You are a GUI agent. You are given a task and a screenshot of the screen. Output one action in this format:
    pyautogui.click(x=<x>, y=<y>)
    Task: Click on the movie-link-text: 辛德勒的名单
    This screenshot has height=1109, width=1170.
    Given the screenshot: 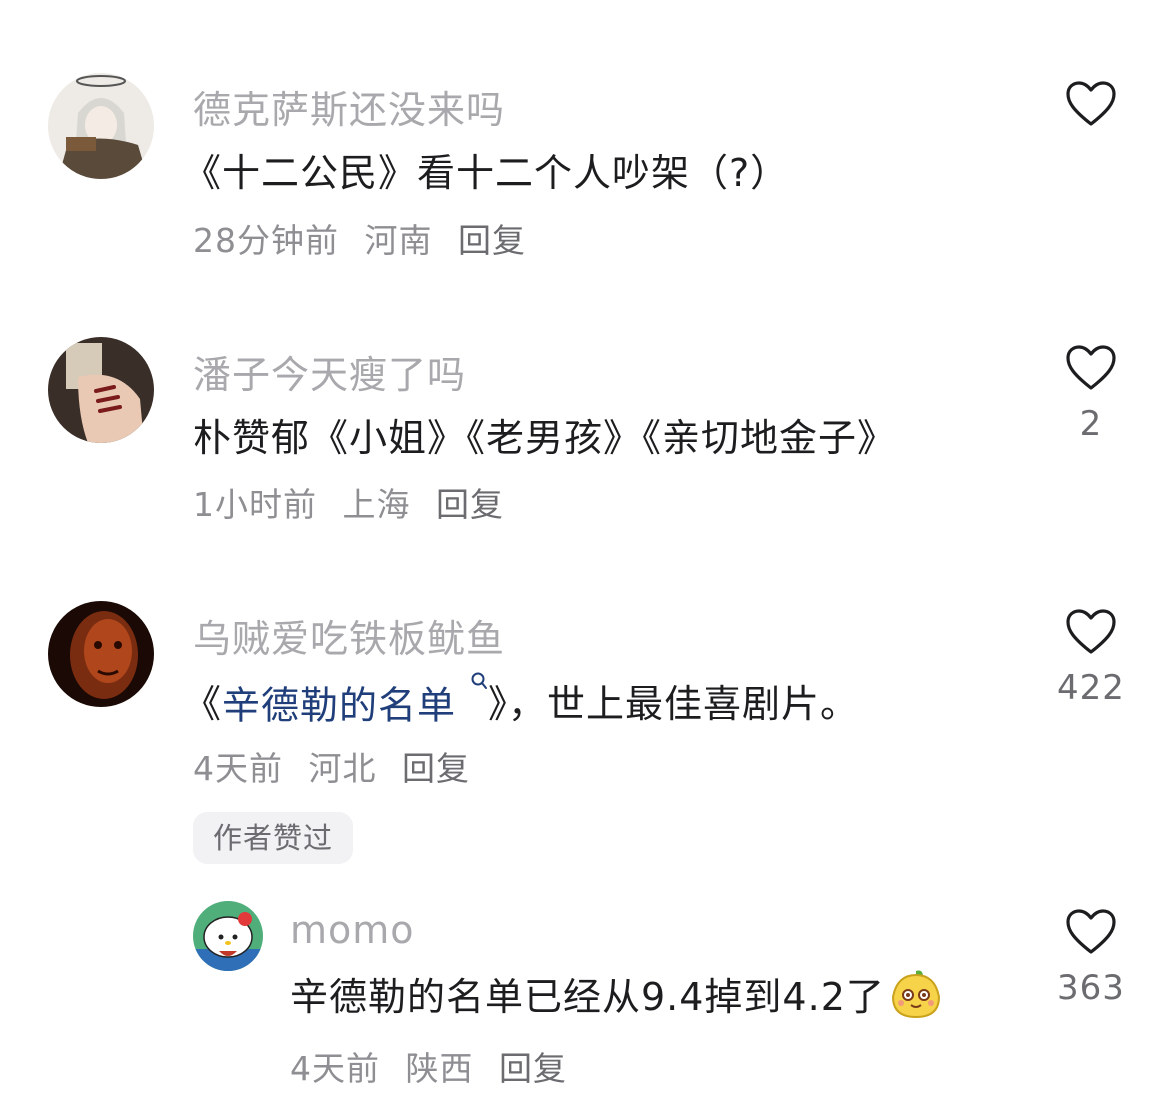 What is the action you would take?
    pyautogui.click(x=339, y=705)
    